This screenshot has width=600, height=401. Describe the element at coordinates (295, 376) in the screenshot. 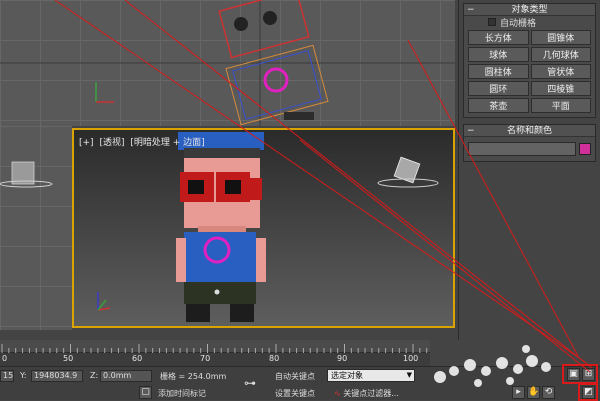

I see `auto-key-button: 自动关键点` at that location.